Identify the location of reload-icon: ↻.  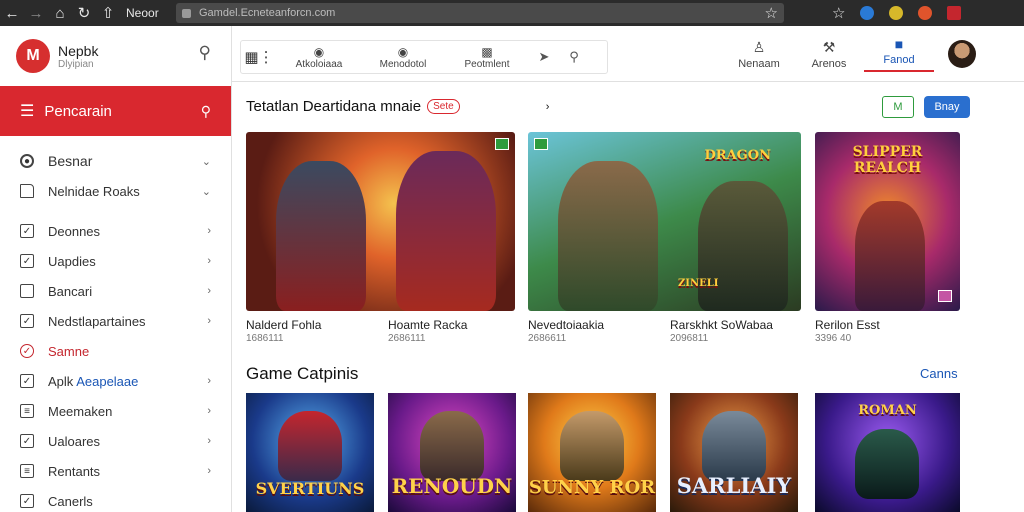
(84, 13).